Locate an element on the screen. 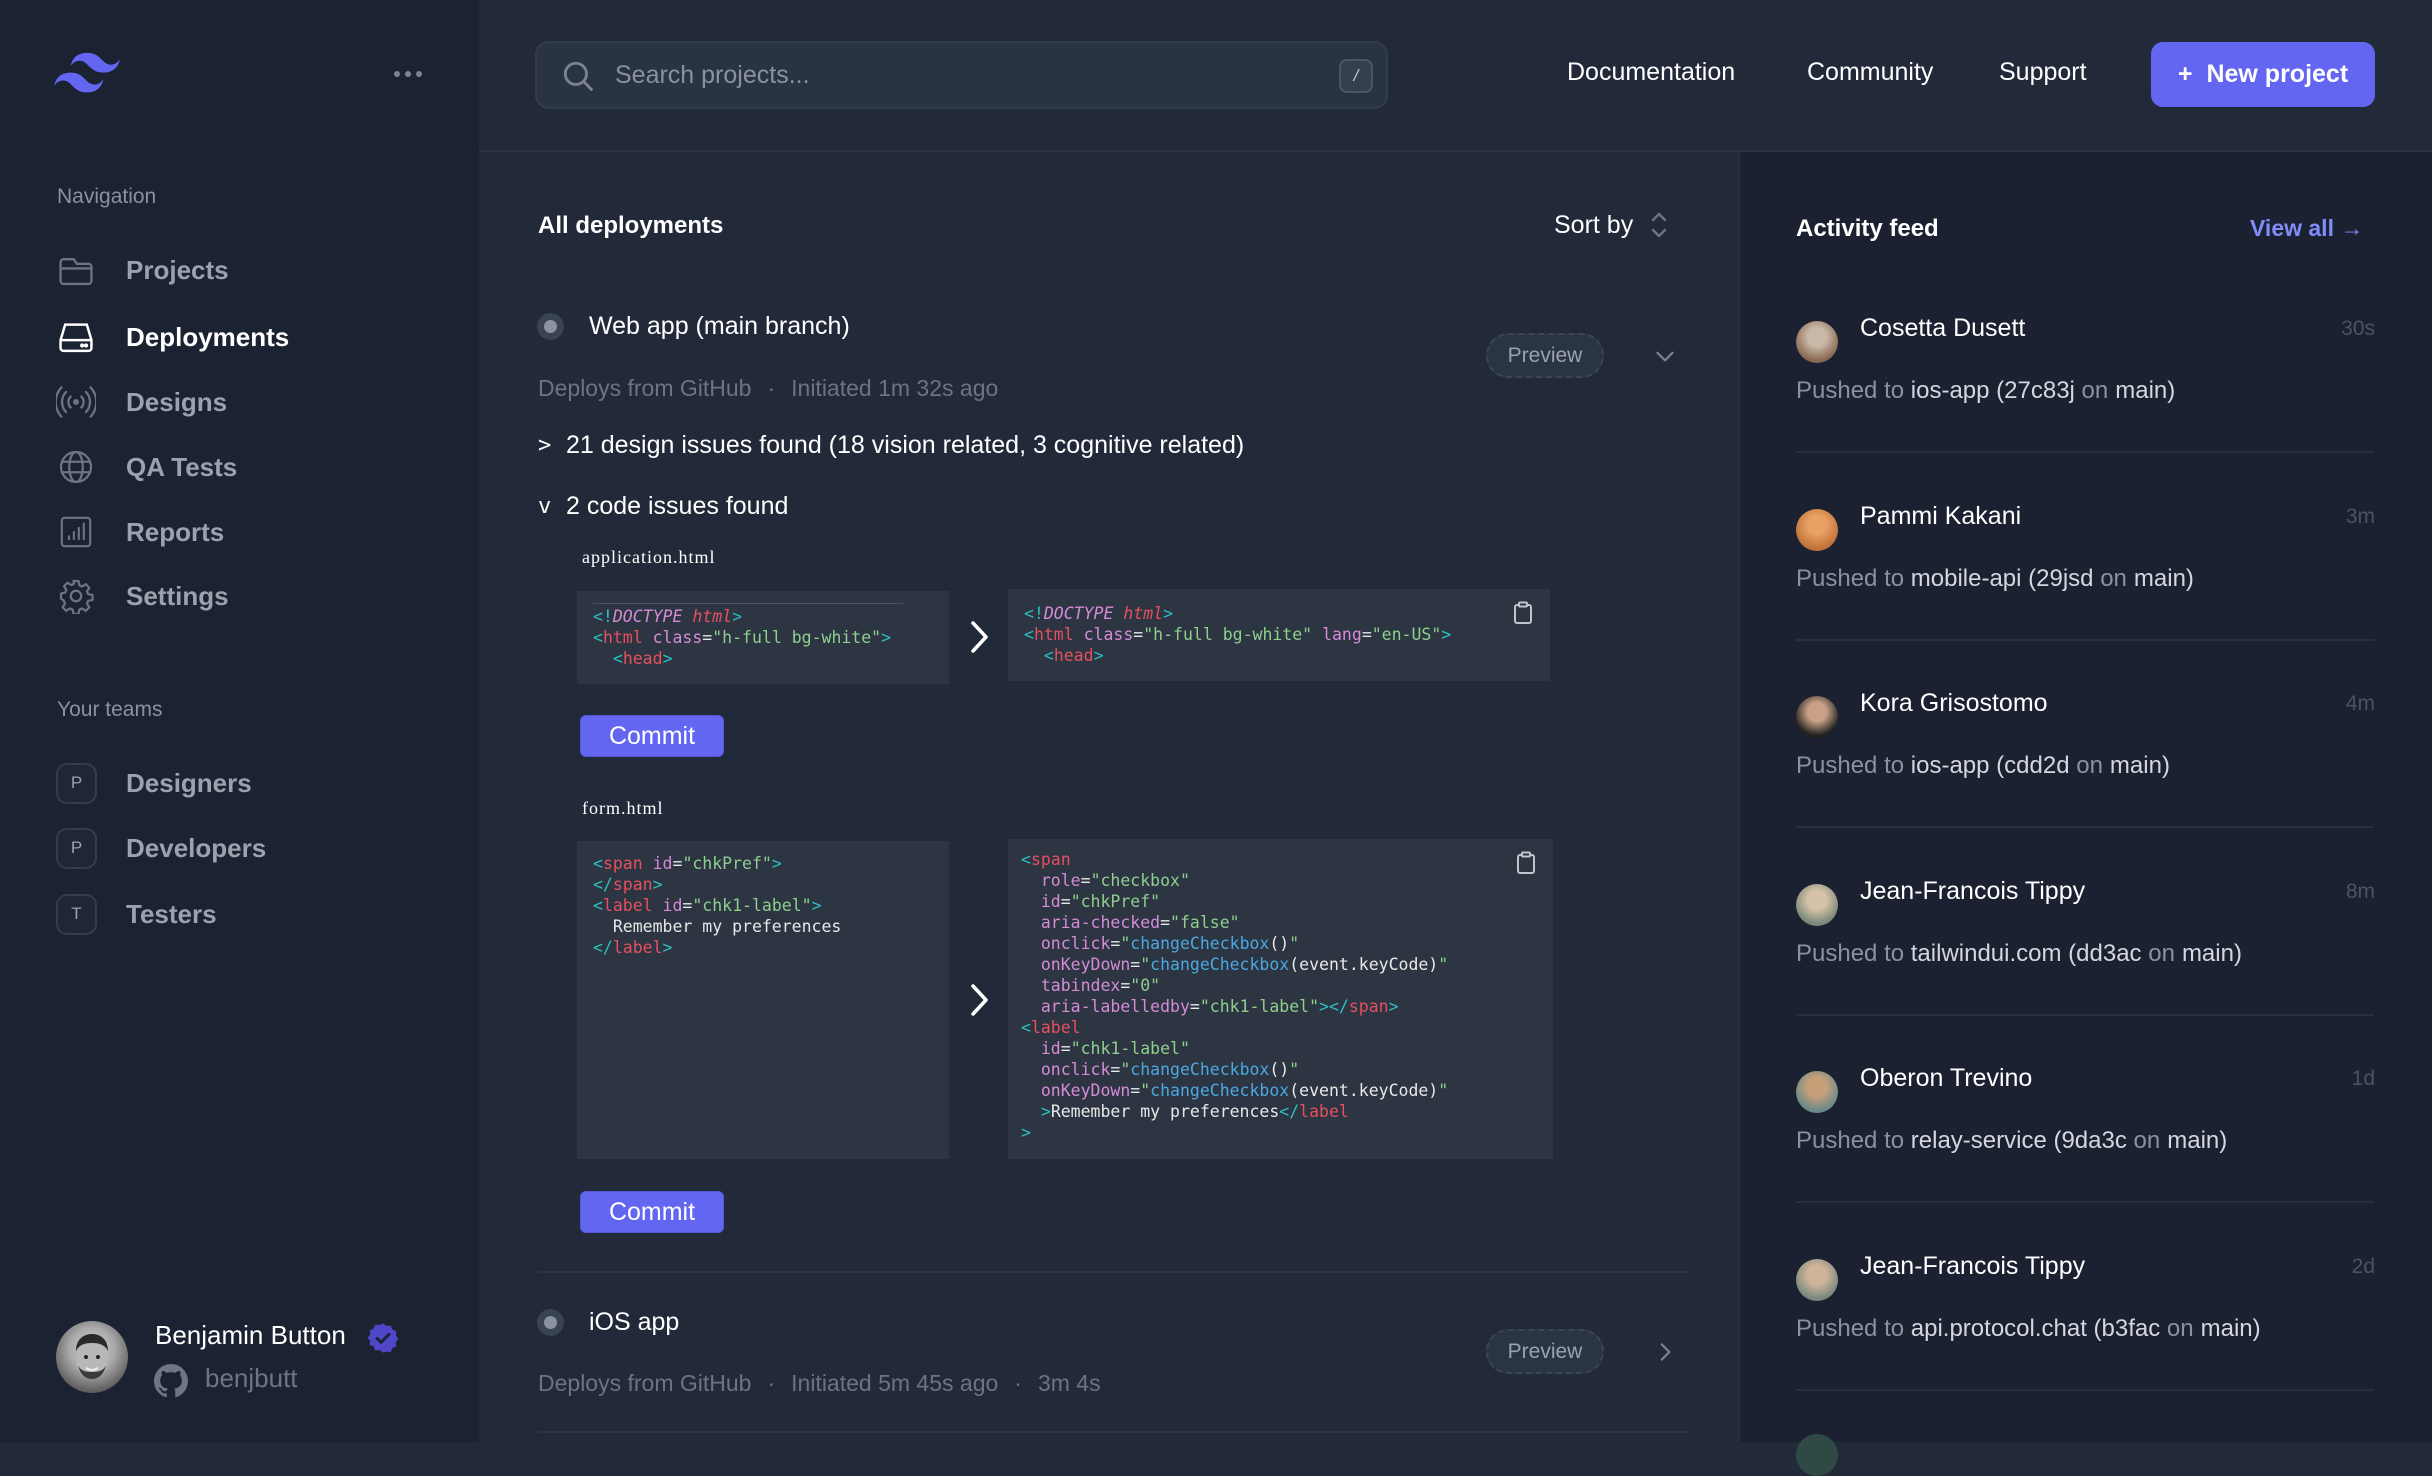 Image resolution: width=2432 pixels, height=1476 pixels. teams-heading: Your teams is located at coordinates (110, 709).